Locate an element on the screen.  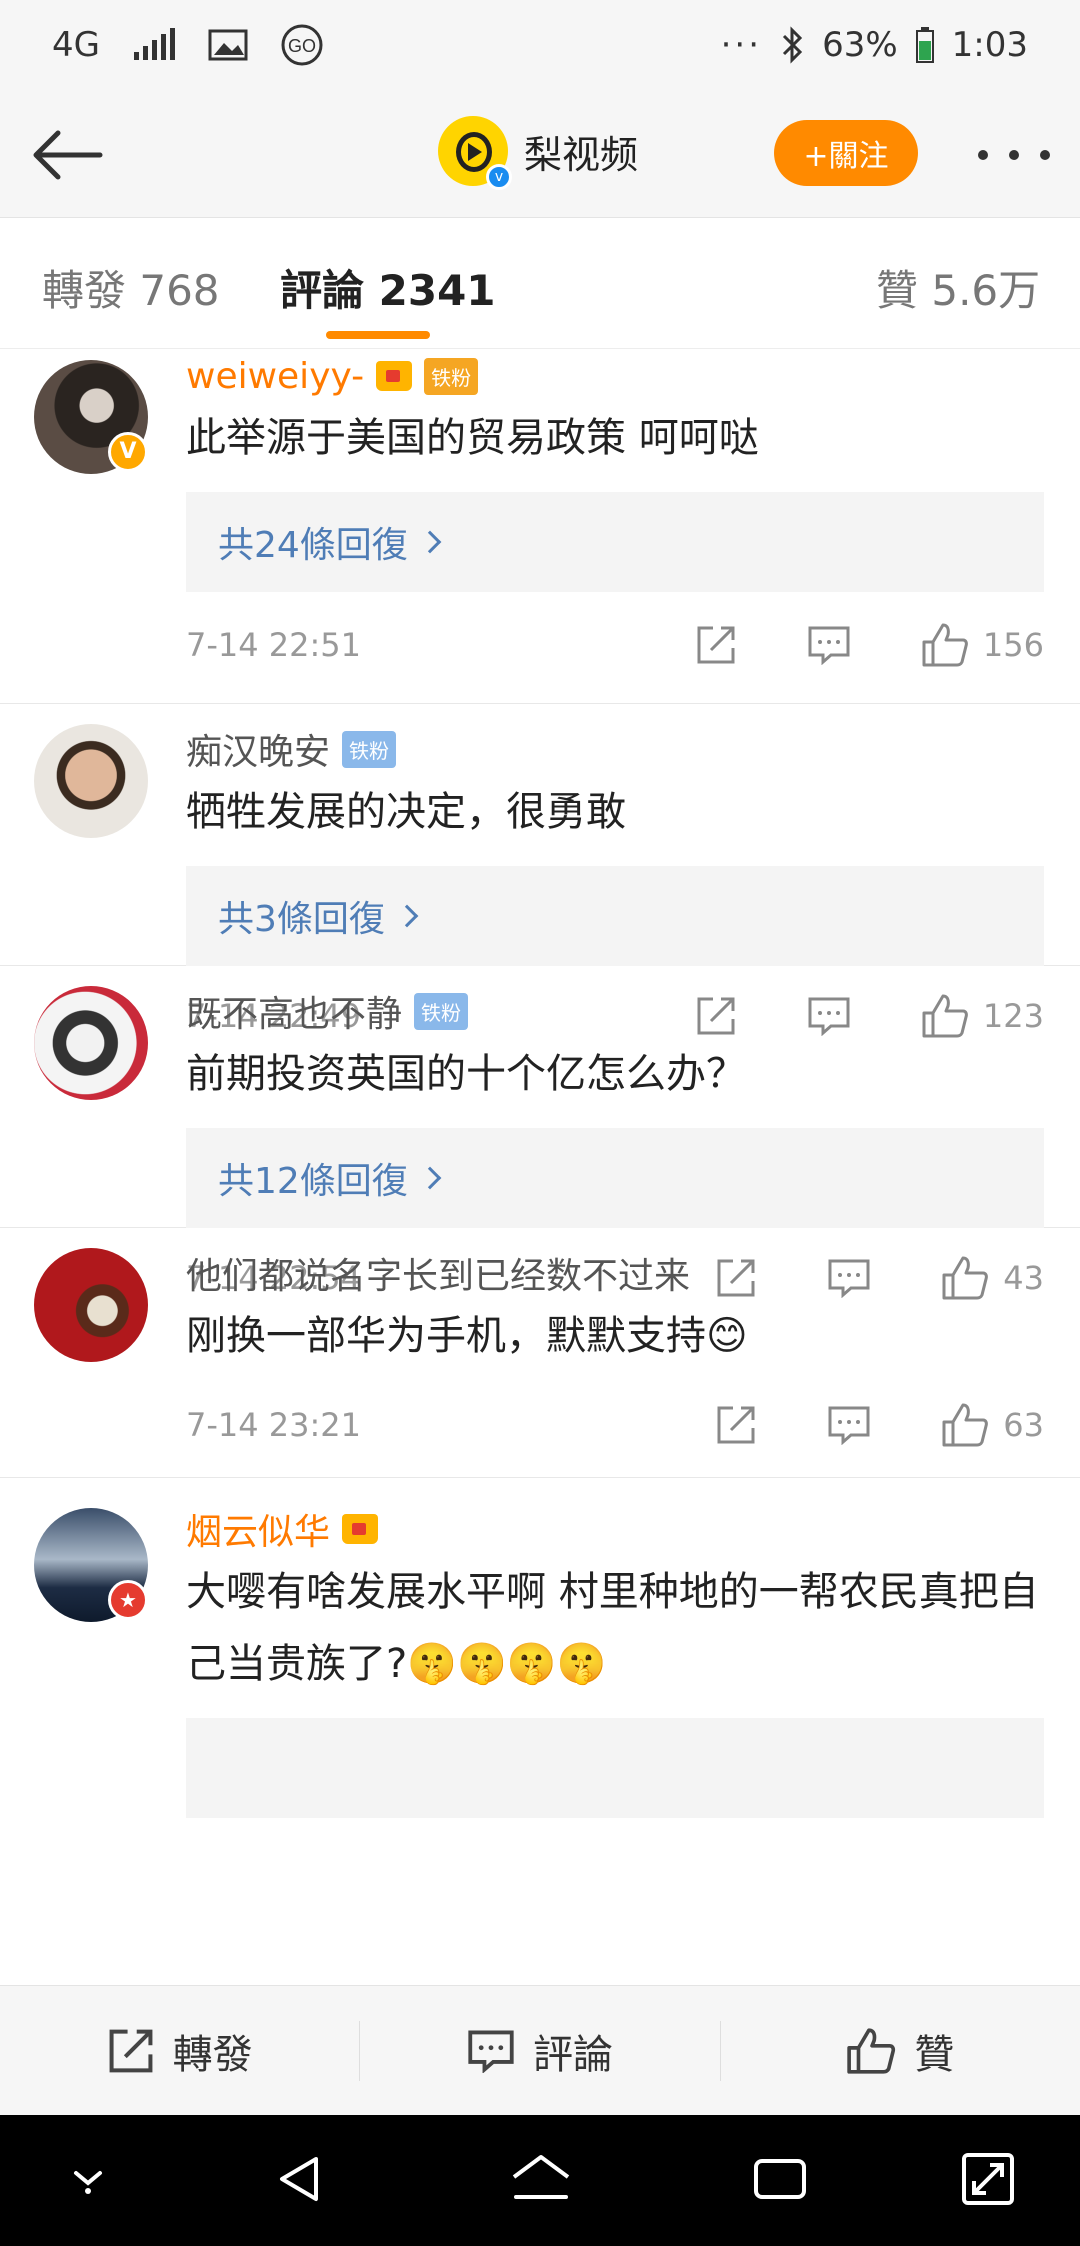
account-avatar: v is located at coordinates (475, 153).